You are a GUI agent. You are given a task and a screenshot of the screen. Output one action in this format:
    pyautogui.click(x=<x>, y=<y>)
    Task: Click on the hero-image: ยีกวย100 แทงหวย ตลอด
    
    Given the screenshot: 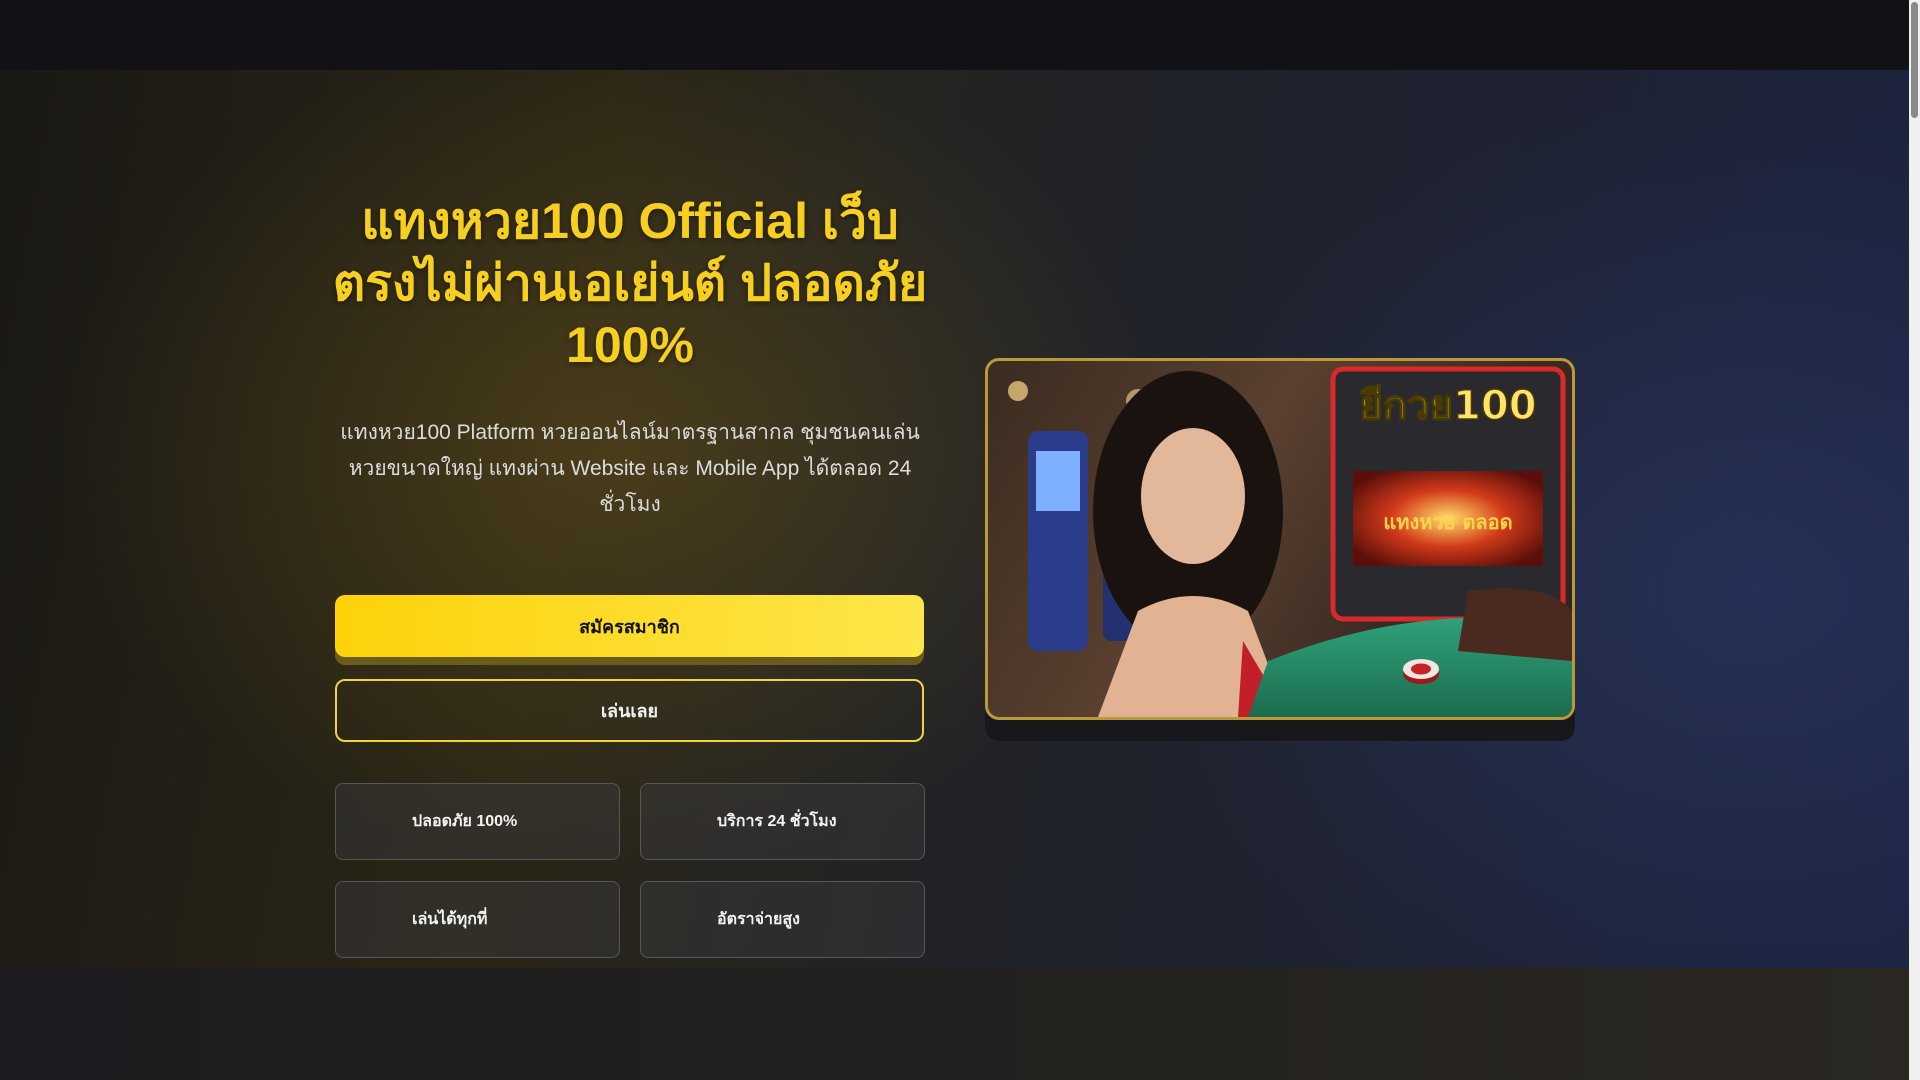 What is the action you would take?
    pyautogui.click(x=1280, y=539)
    